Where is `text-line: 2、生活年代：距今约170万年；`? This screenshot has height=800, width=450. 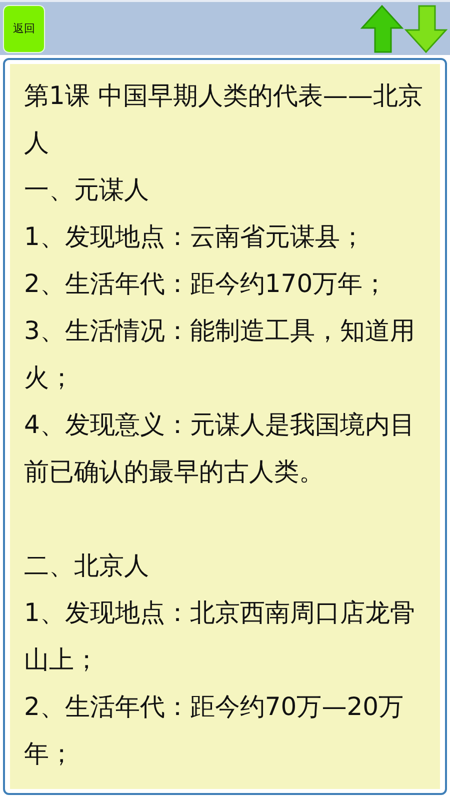 text-line: 2、生活年代：距今约170万年； is located at coordinates (206, 284).